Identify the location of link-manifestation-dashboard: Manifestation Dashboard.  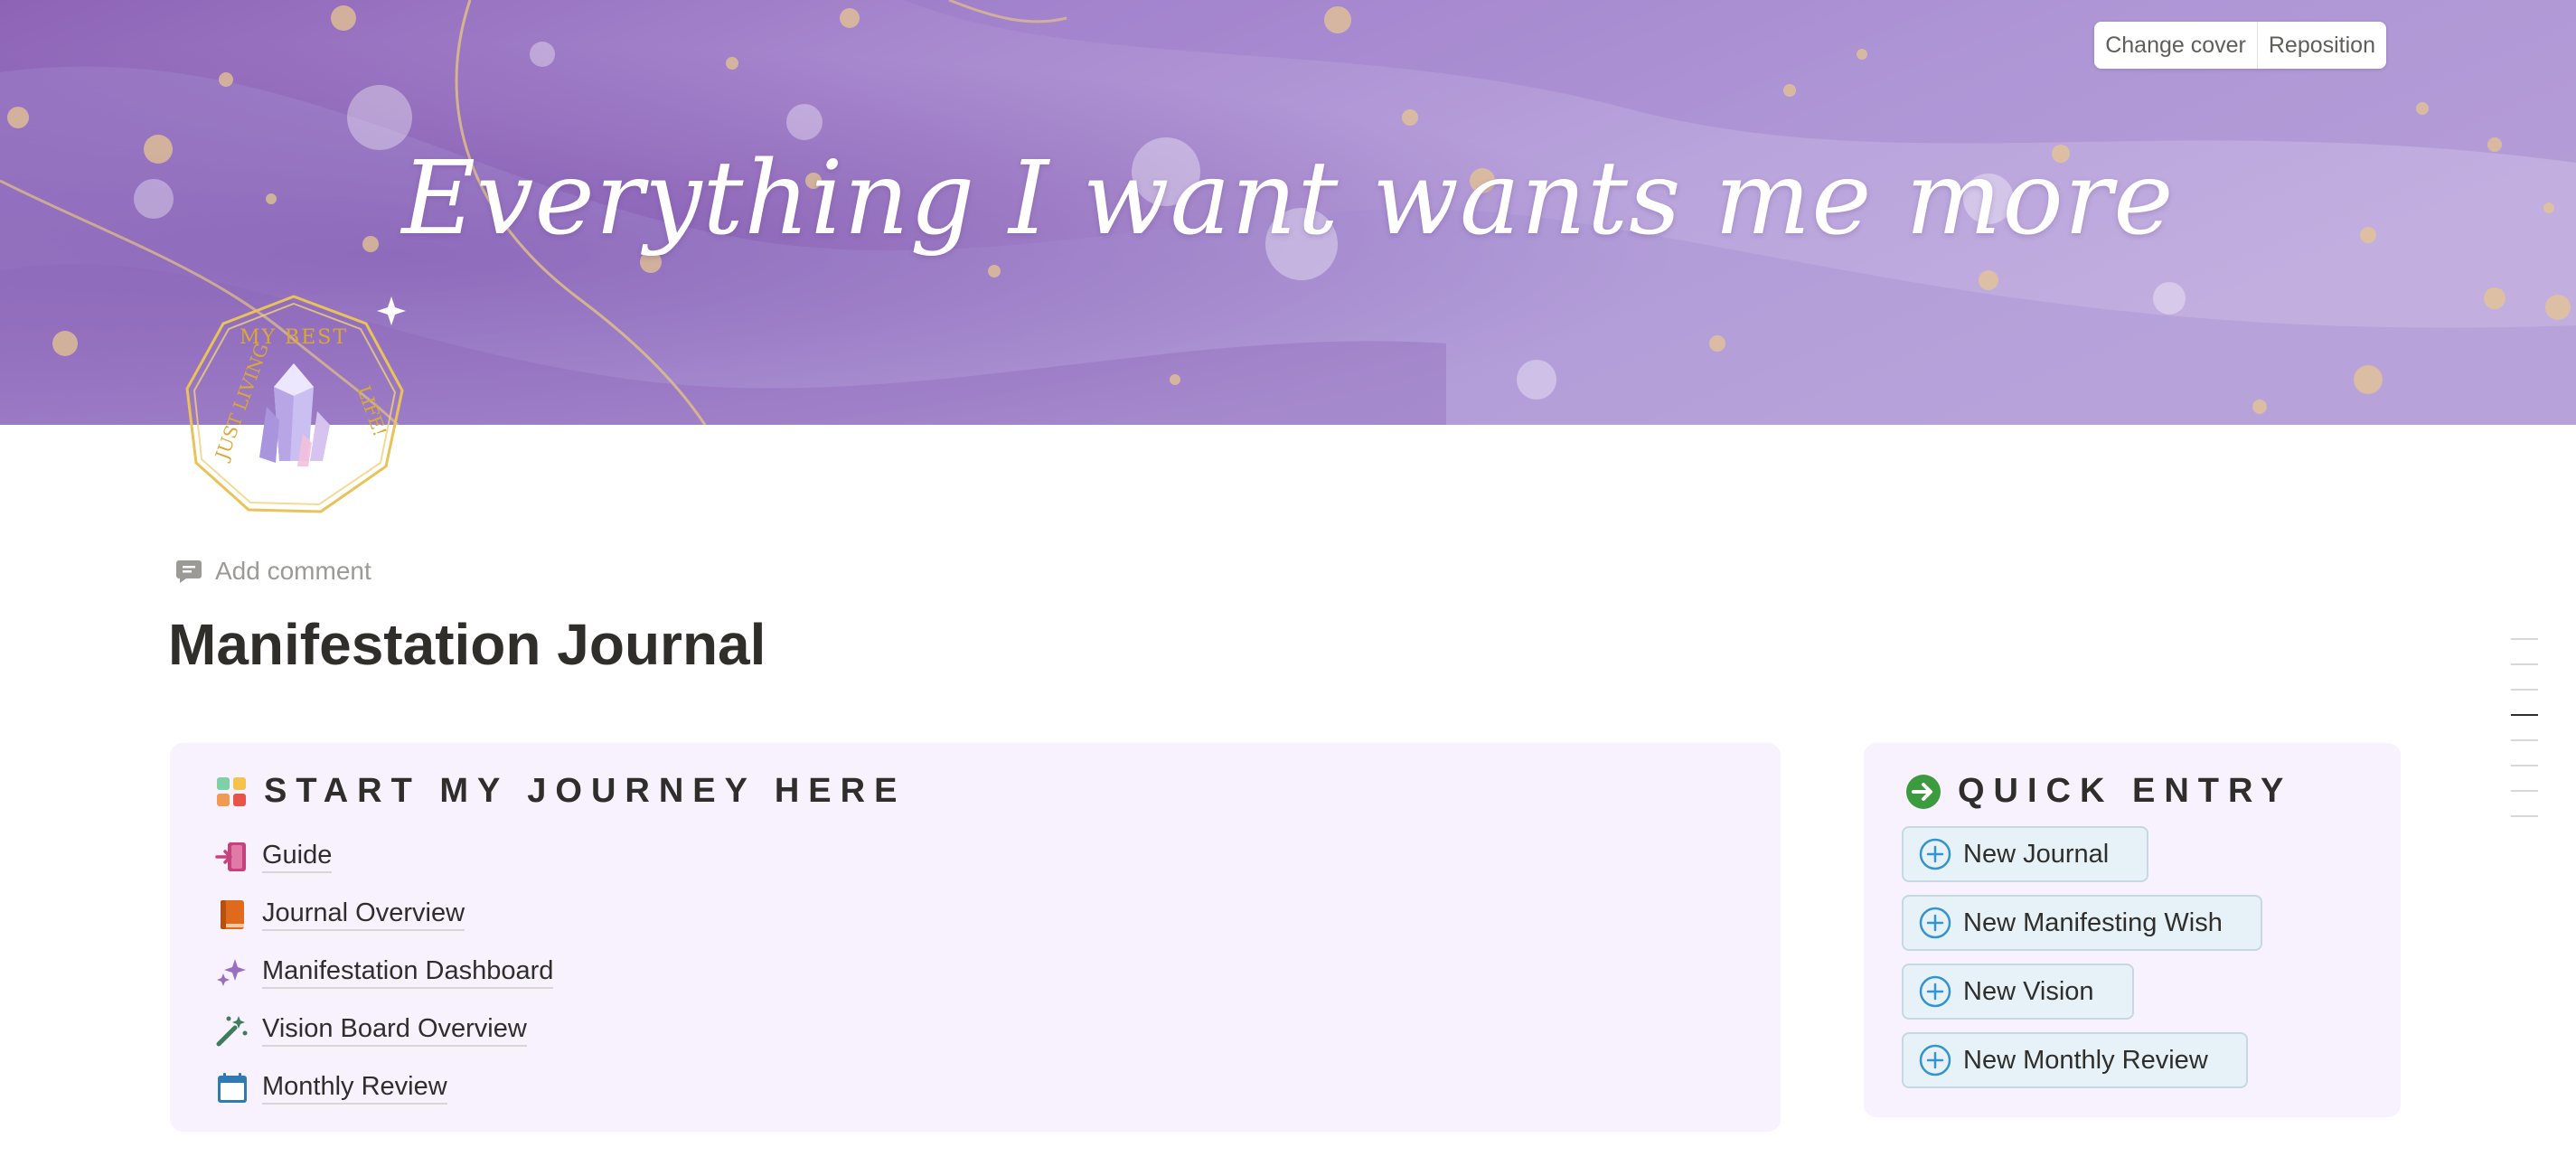
(384, 973).